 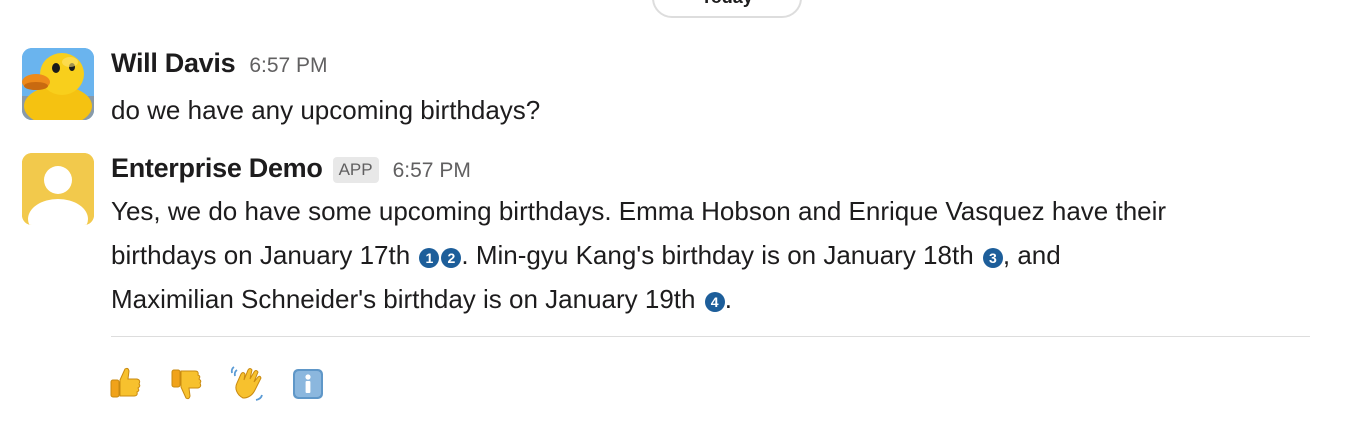 I want to click on citation-badge-1: 1, so click(x=429, y=258).